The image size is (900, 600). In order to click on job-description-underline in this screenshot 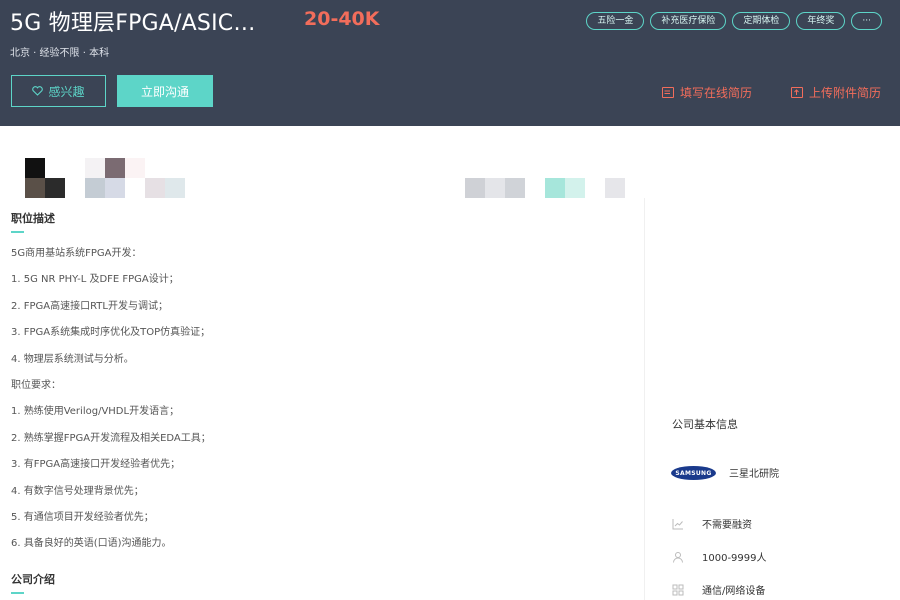, I will do `click(17, 232)`.